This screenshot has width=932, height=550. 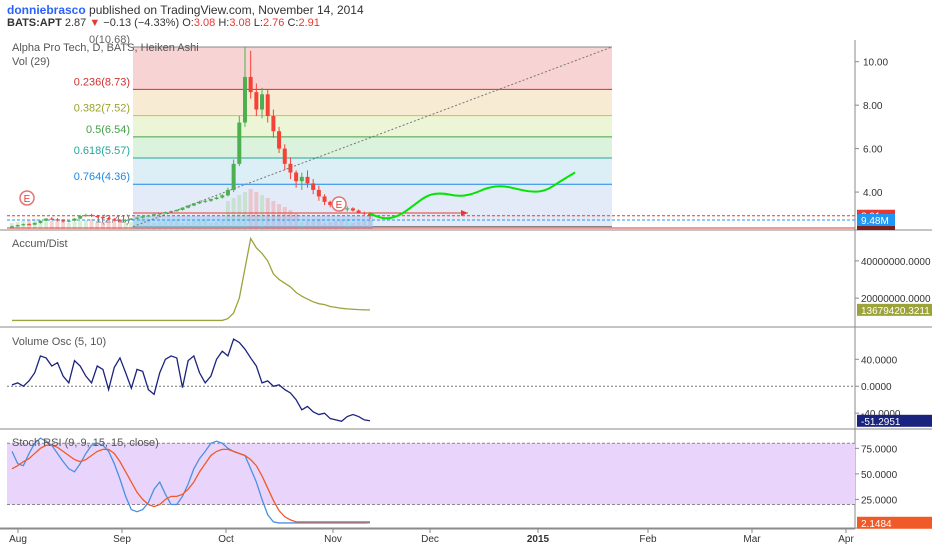 What do you see at coordinates (18, 539) in the screenshot?
I see `x-tick-label: Aug` at bounding box center [18, 539].